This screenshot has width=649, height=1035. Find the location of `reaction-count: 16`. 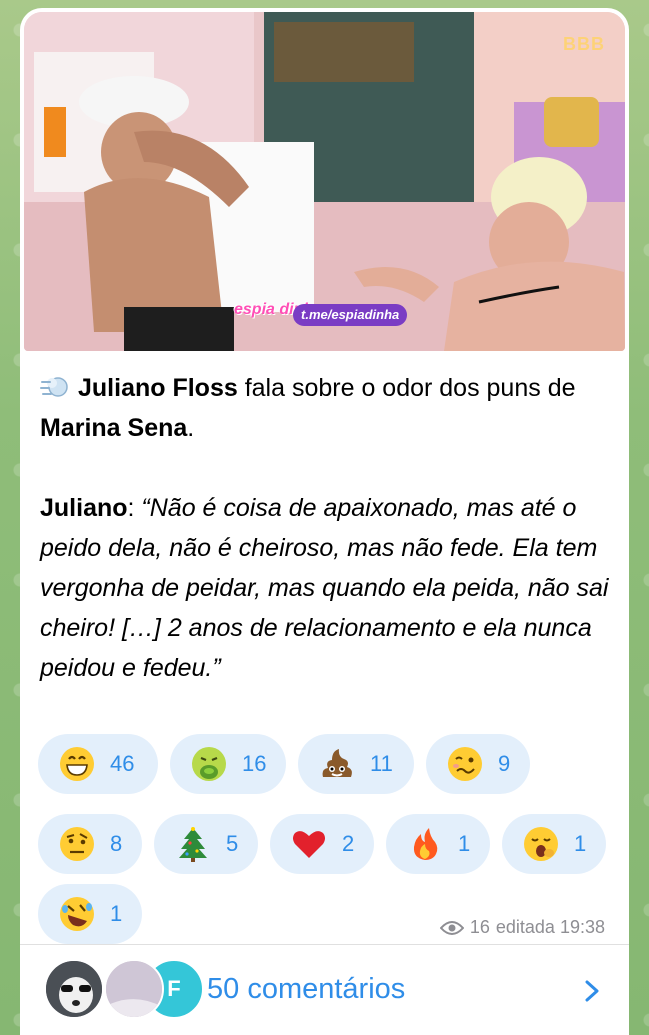

reaction-count: 16 is located at coordinates (254, 763).